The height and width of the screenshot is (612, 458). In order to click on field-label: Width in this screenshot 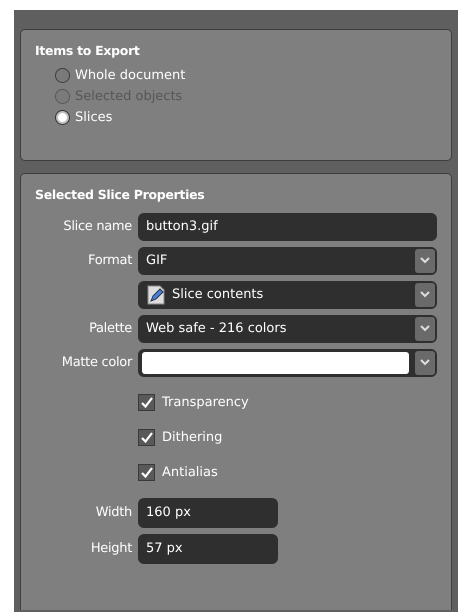, I will do `click(113, 513)`.